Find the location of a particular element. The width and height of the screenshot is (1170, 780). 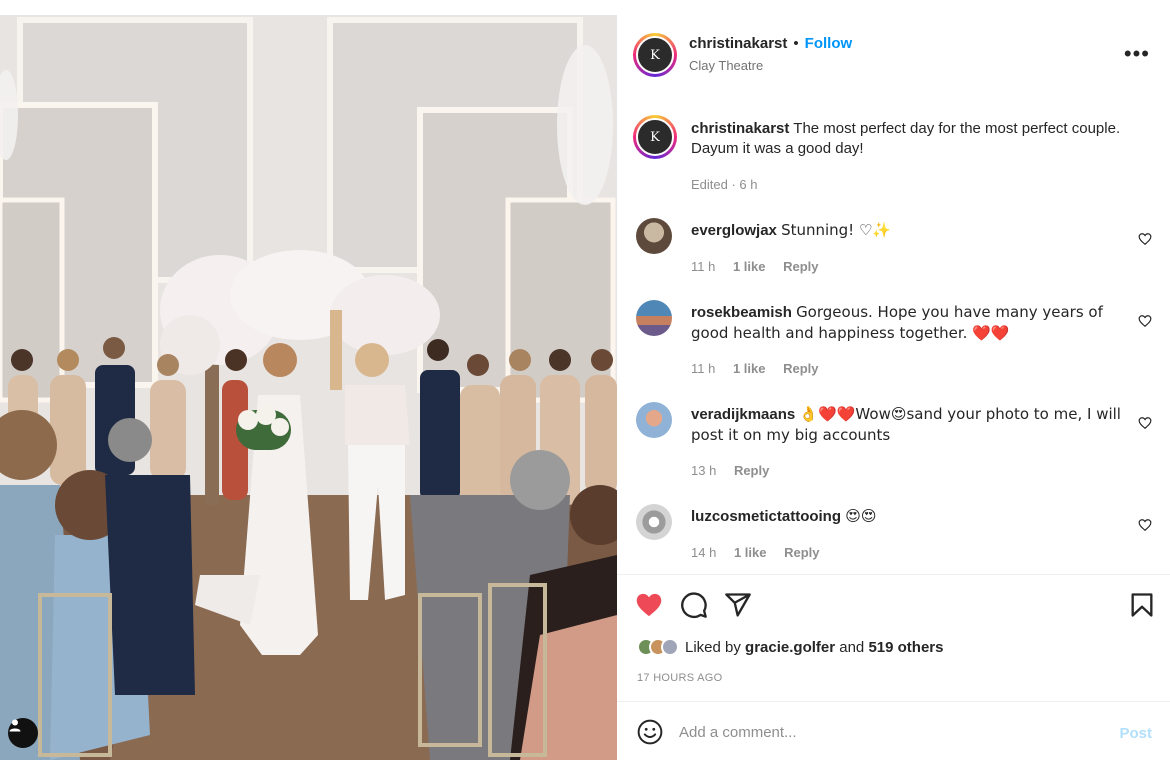

bookmark-icon is located at coordinates (1142, 605).